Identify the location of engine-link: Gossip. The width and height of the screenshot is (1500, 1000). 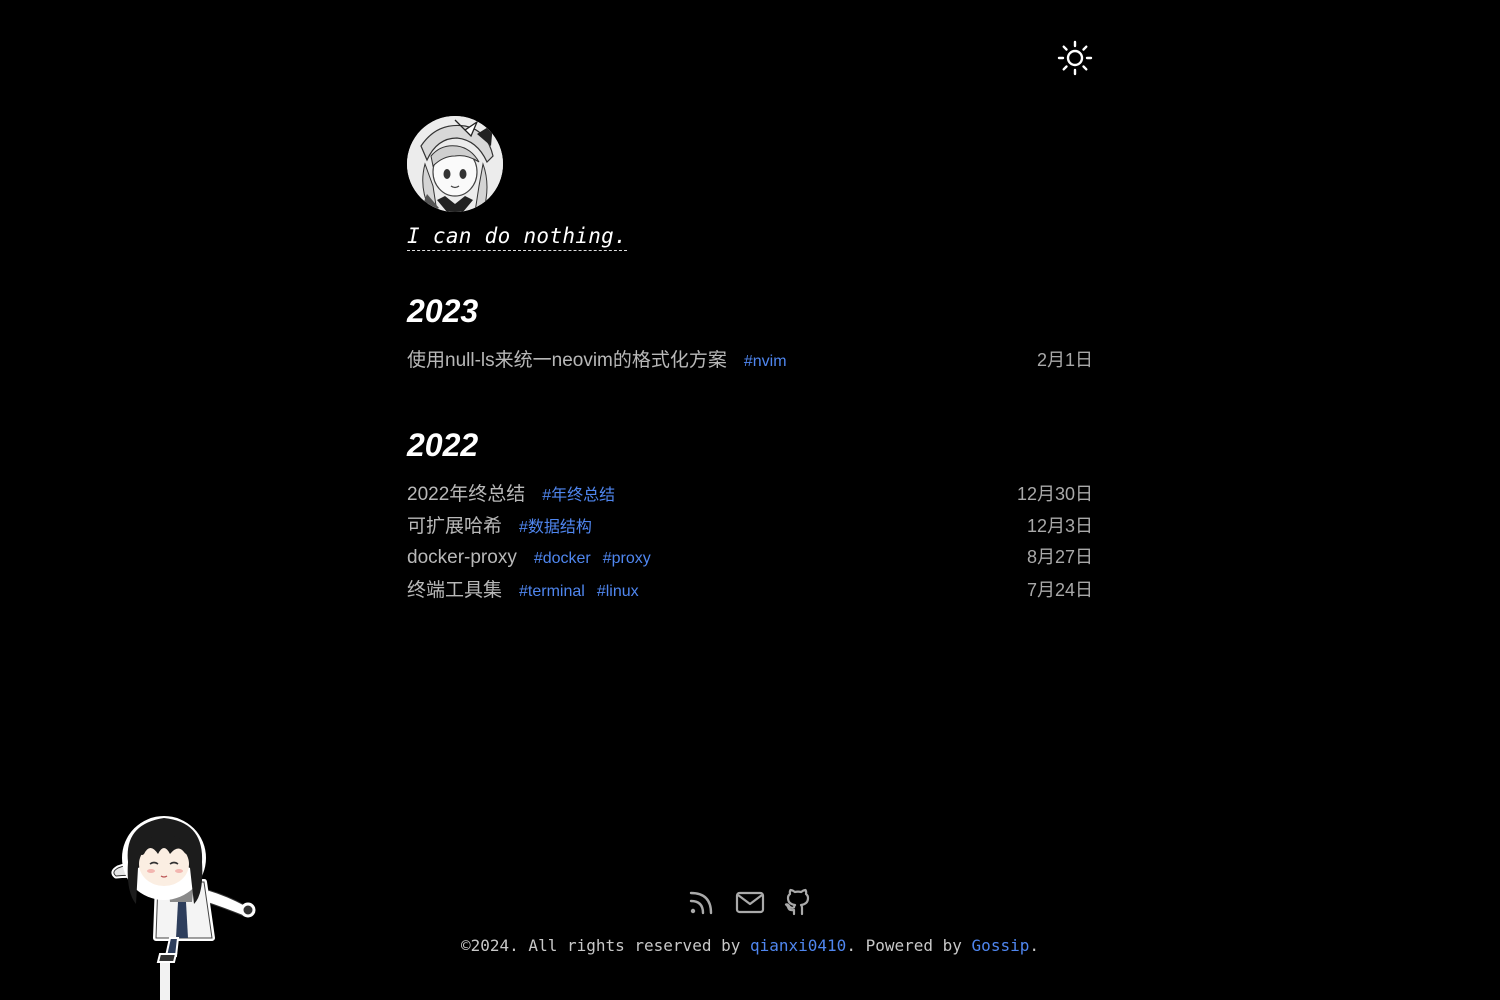
(1001, 945).